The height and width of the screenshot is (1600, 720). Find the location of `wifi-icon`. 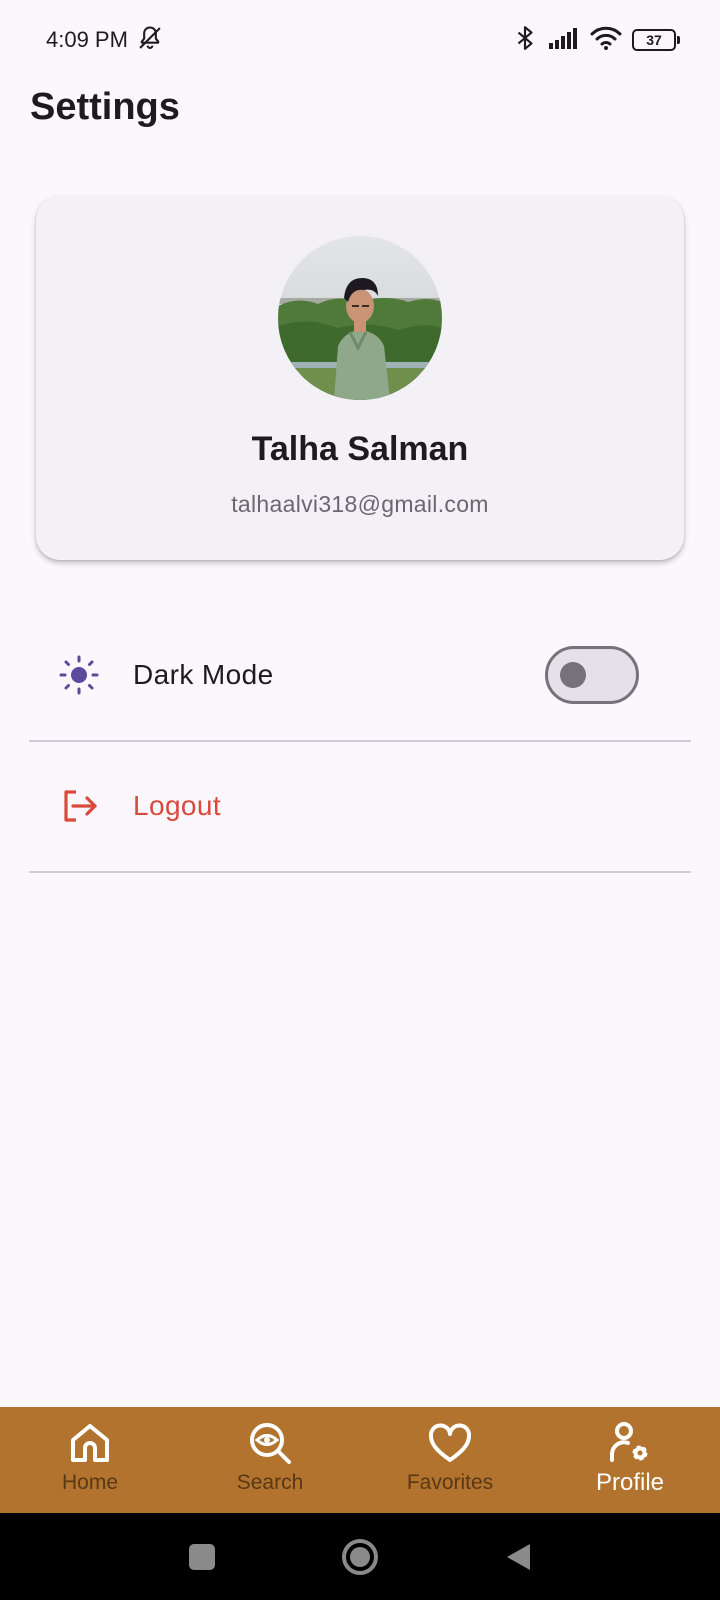

wifi-icon is located at coordinates (606, 40).